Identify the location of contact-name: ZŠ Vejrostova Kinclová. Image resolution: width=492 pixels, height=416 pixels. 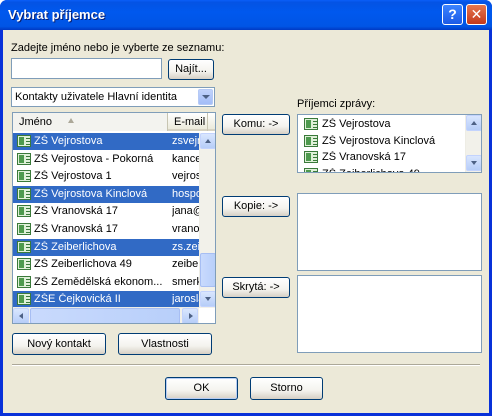
(91, 193).